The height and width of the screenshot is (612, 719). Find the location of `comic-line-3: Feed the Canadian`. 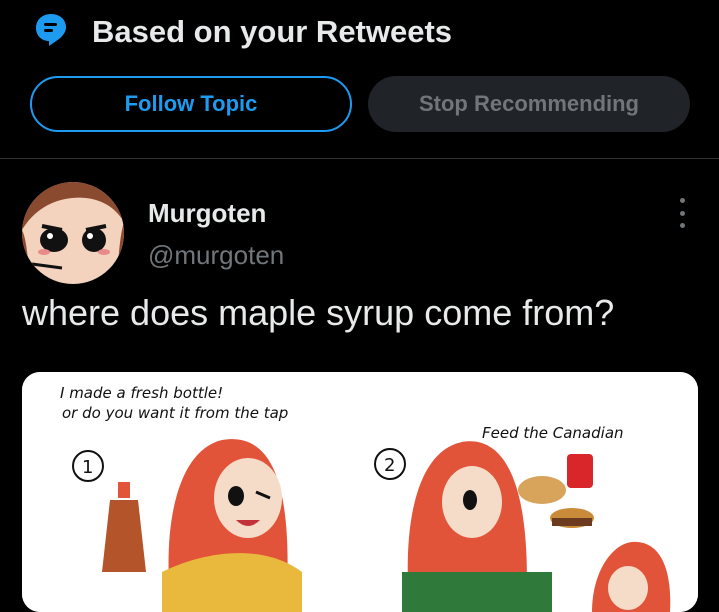

comic-line-3: Feed the Canadian is located at coordinates (553, 433).